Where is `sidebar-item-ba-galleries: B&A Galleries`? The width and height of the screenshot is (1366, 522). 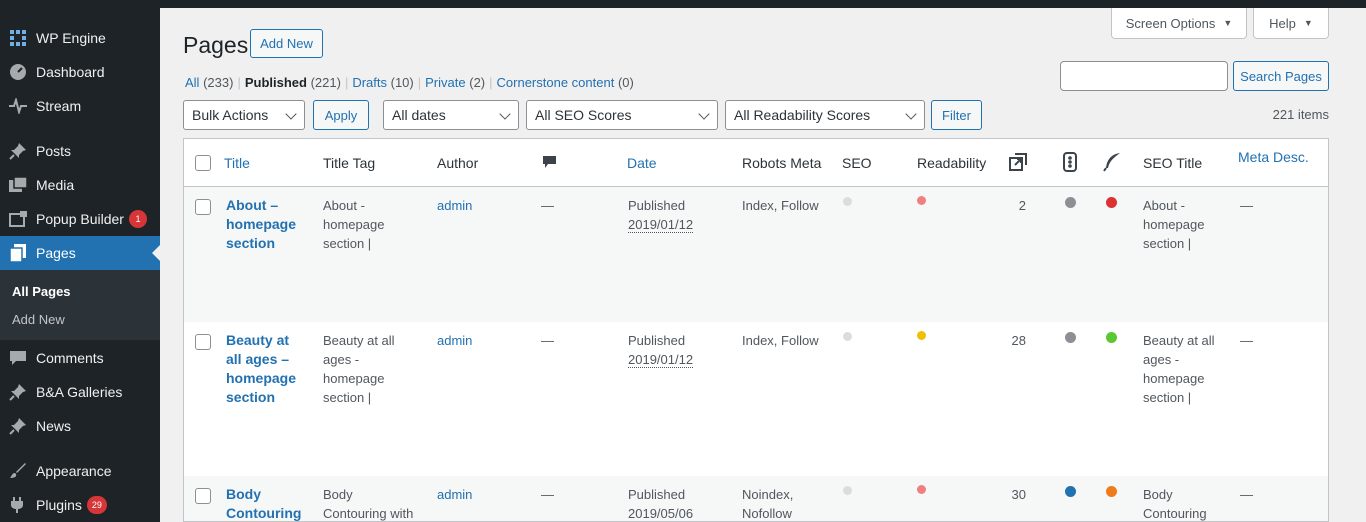 sidebar-item-ba-galleries: B&A Galleries is located at coordinates (80, 392).